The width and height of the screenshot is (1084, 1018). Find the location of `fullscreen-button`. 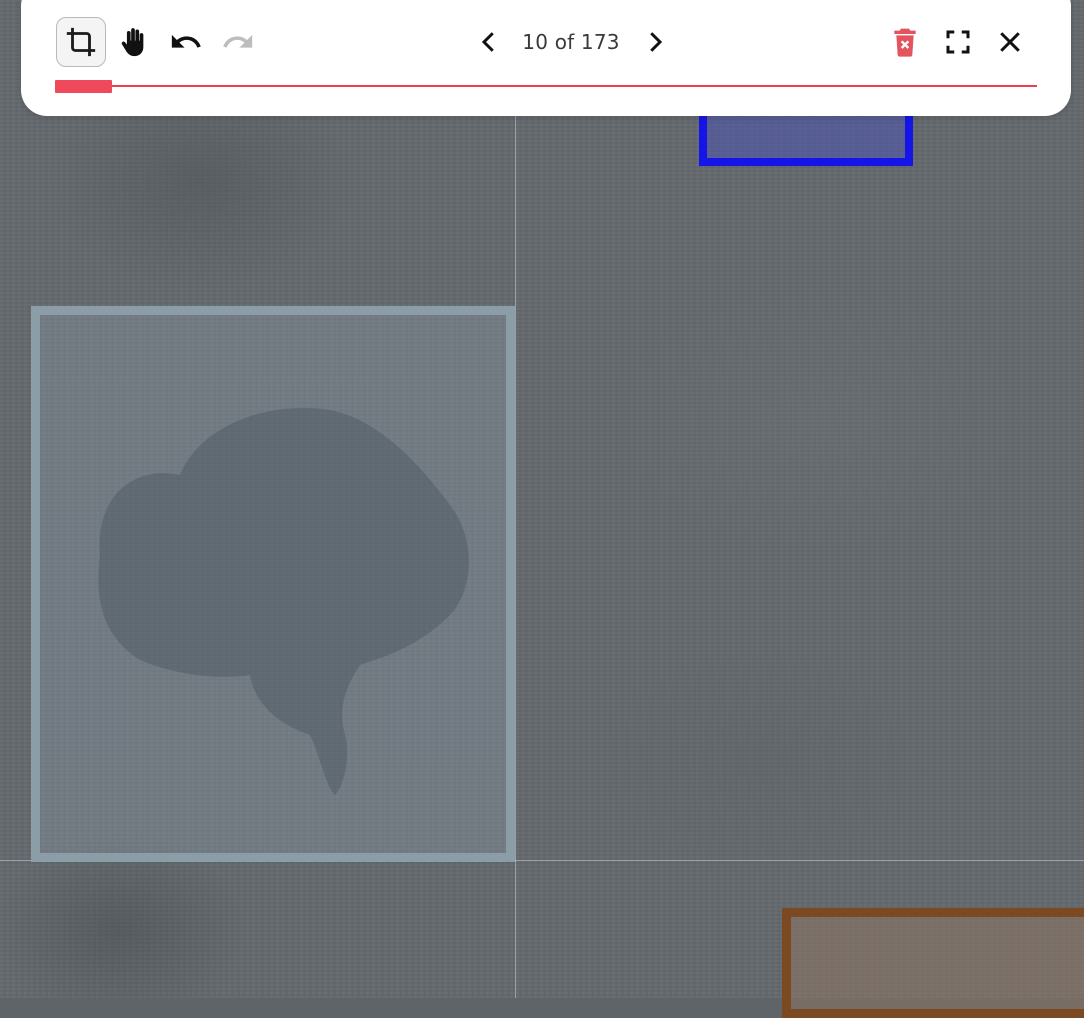

fullscreen-button is located at coordinates (958, 42).